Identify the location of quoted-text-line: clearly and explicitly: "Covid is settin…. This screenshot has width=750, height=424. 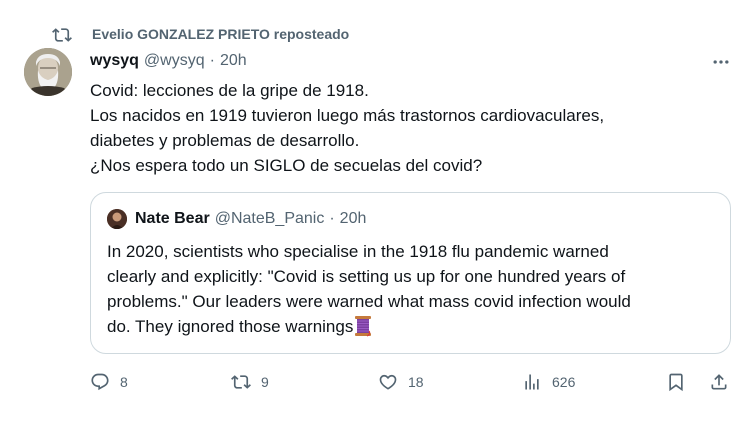
(366, 276).